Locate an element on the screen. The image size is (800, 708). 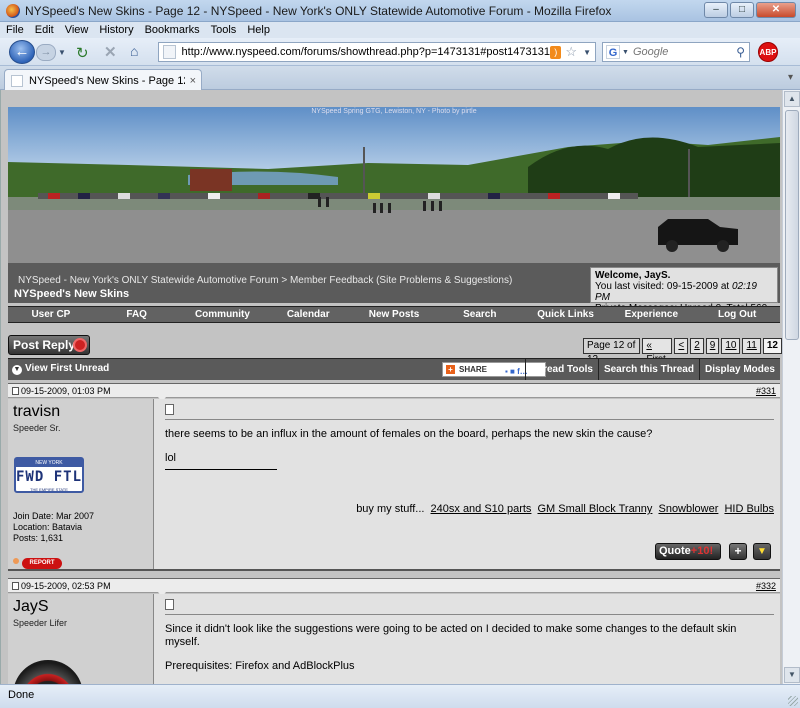
bookmark-star-icon: ☆ is located at coordinates (571, 52).